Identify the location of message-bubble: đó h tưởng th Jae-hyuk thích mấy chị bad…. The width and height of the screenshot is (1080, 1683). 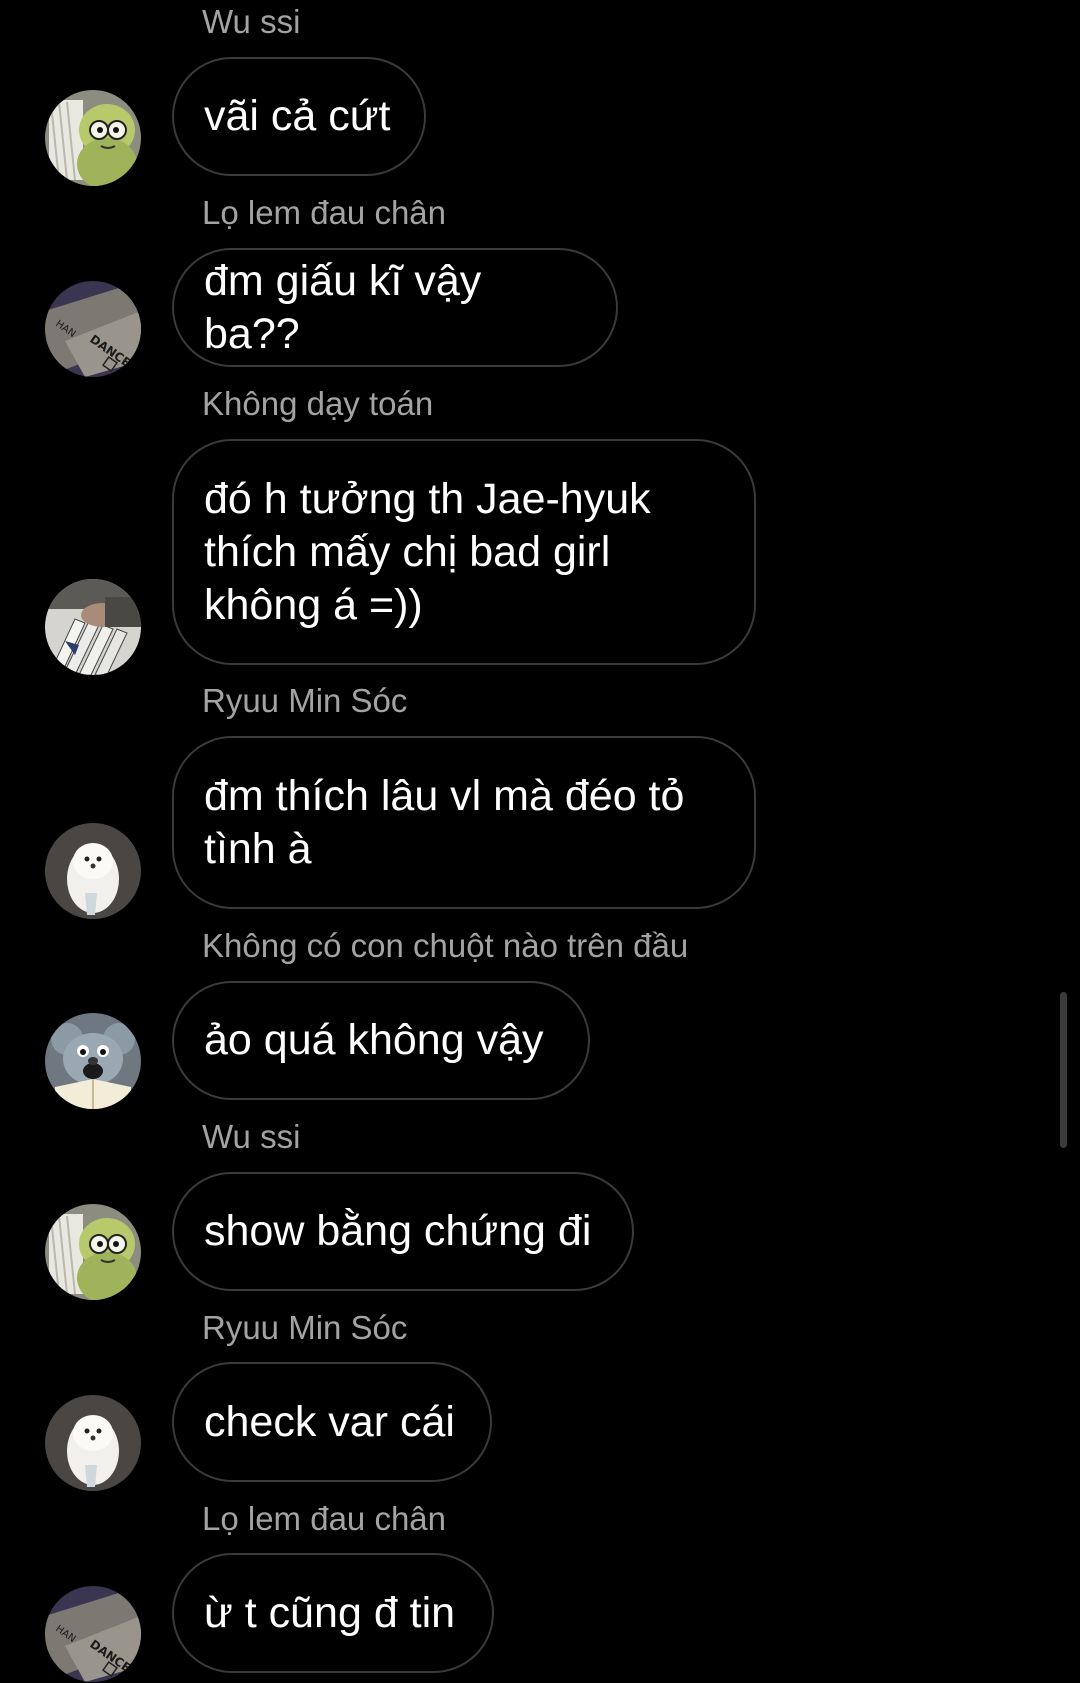
(464, 552).